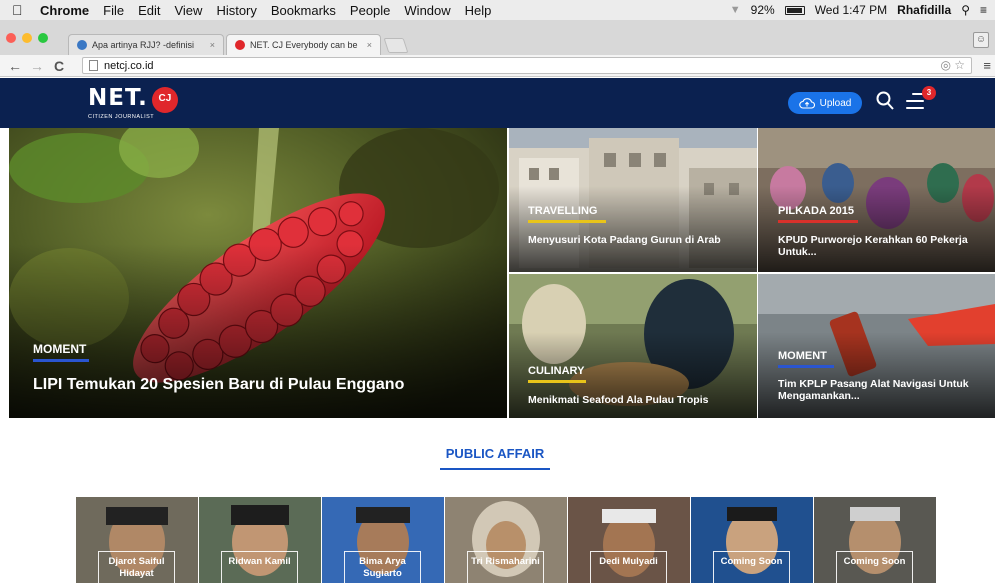 The width and height of the screenshot is (995, 583). Describe the element at coordinates (633, 240) in the screenshot. I see `tile-headline: Menyusuri Kota Padang Gurun di Arab` at that location.